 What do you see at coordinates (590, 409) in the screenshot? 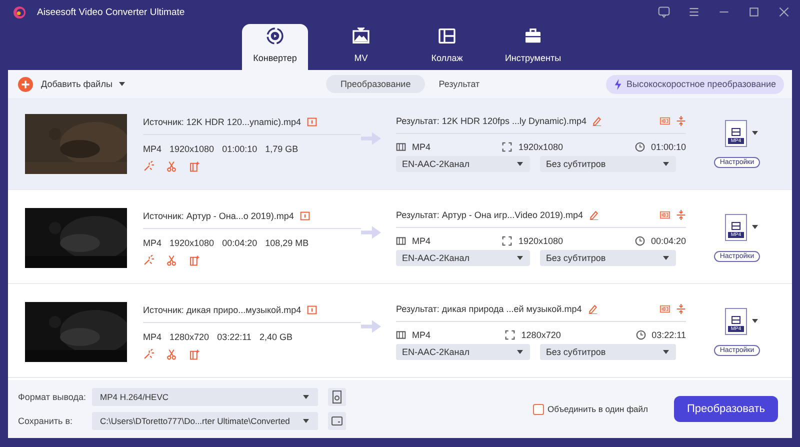
I see `merge-checkbox: Объединить в один файл` at bounding box center [590, 409].